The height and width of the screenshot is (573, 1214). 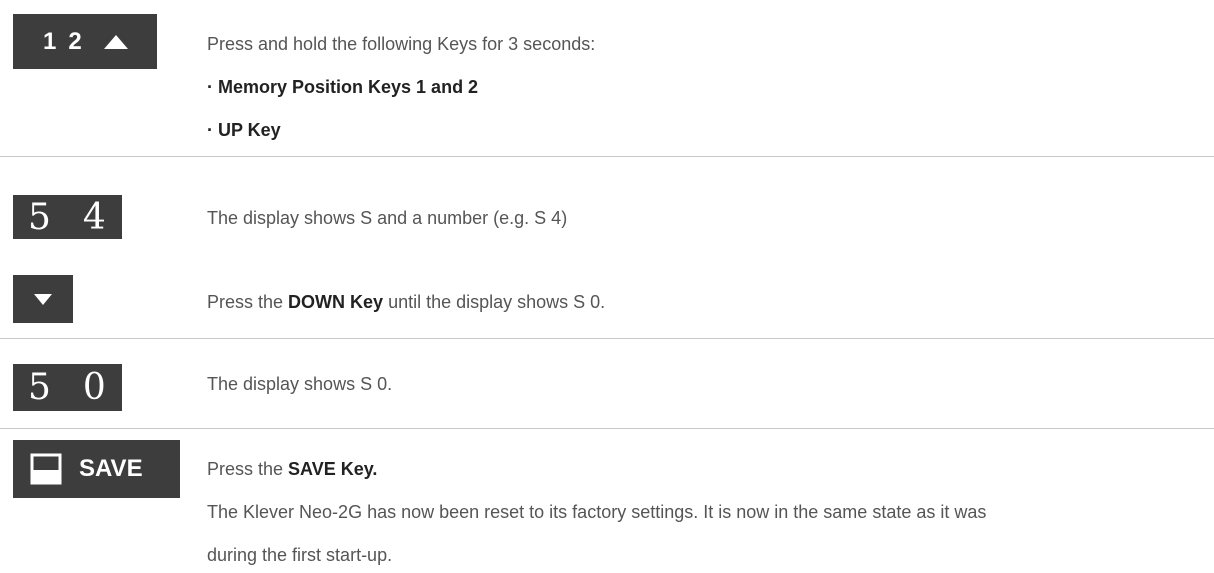 I want to click on memory-key-1-label: 1, so click(x=50, y=41).